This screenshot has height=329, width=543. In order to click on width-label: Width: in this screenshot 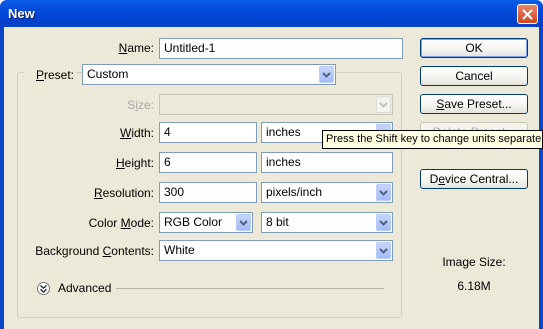, I will do `click(136, 133)`.